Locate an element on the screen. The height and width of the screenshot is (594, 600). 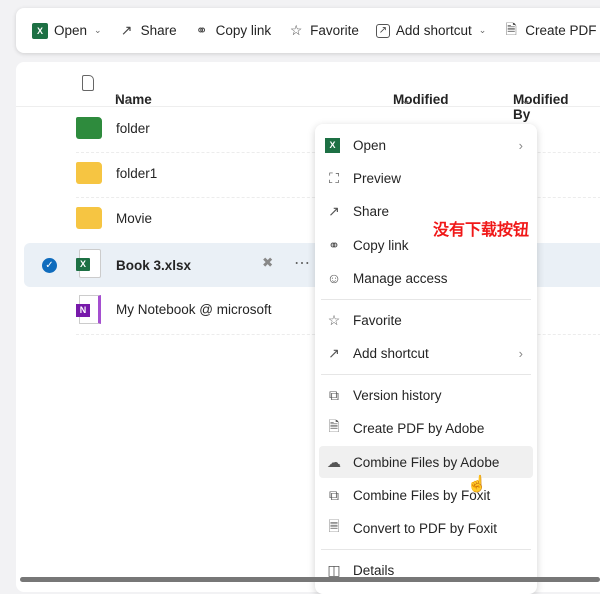
menu-item-favorite: ☆ Favorite is located at coordinates (426, 320).